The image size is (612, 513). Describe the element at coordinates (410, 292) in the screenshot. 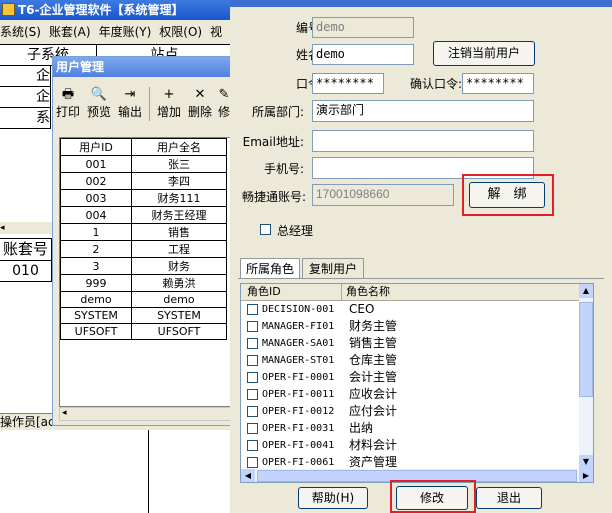

I see `roles-header: 角色ID 角色名称` at that location.